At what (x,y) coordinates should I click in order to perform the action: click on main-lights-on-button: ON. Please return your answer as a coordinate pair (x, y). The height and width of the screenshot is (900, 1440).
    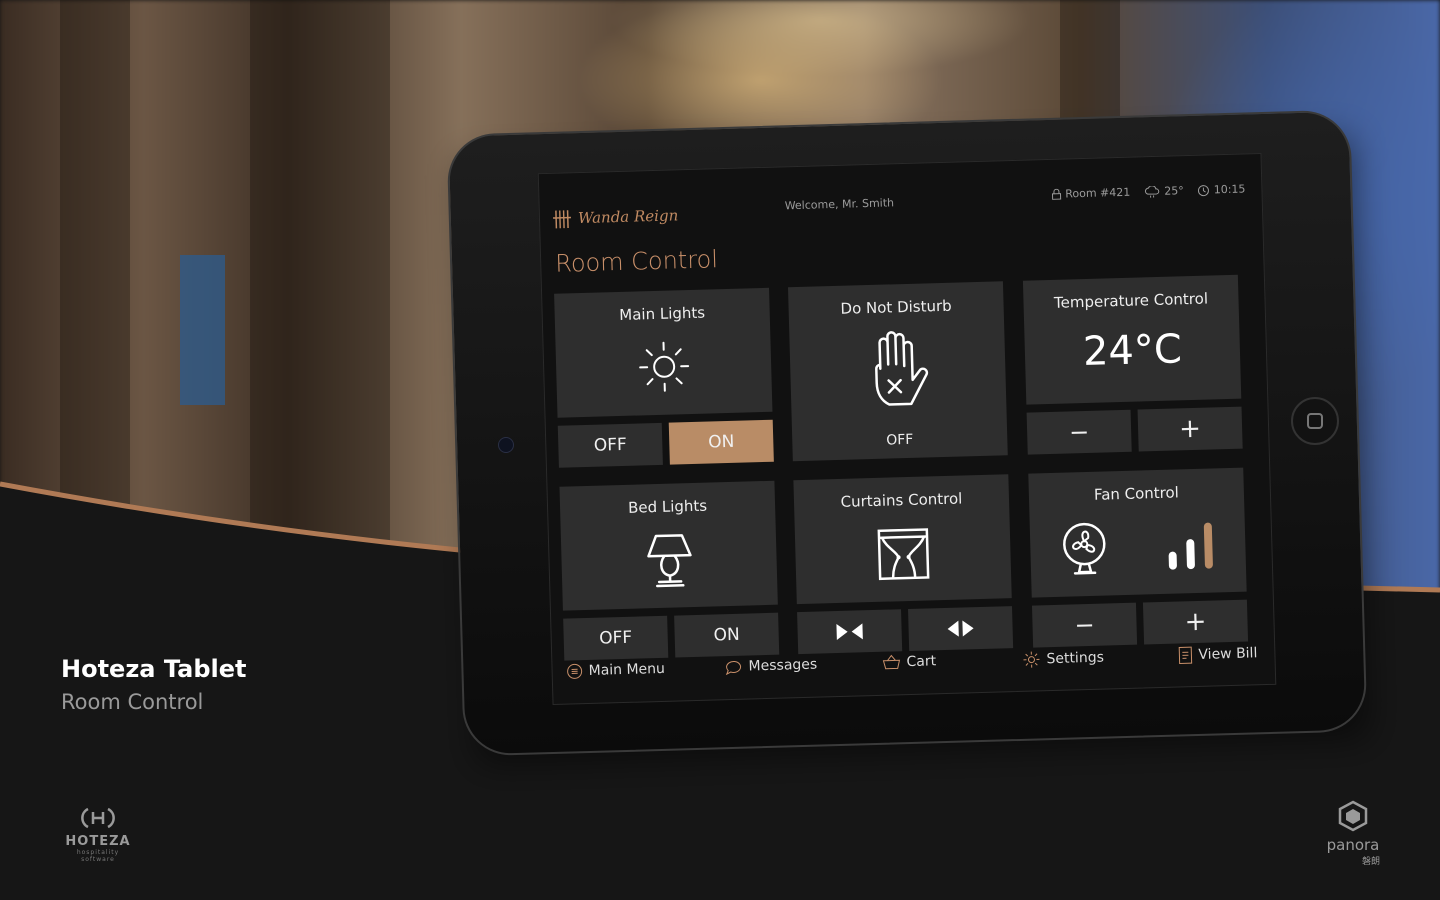
    Looking at the image, I should click on (721, 442).